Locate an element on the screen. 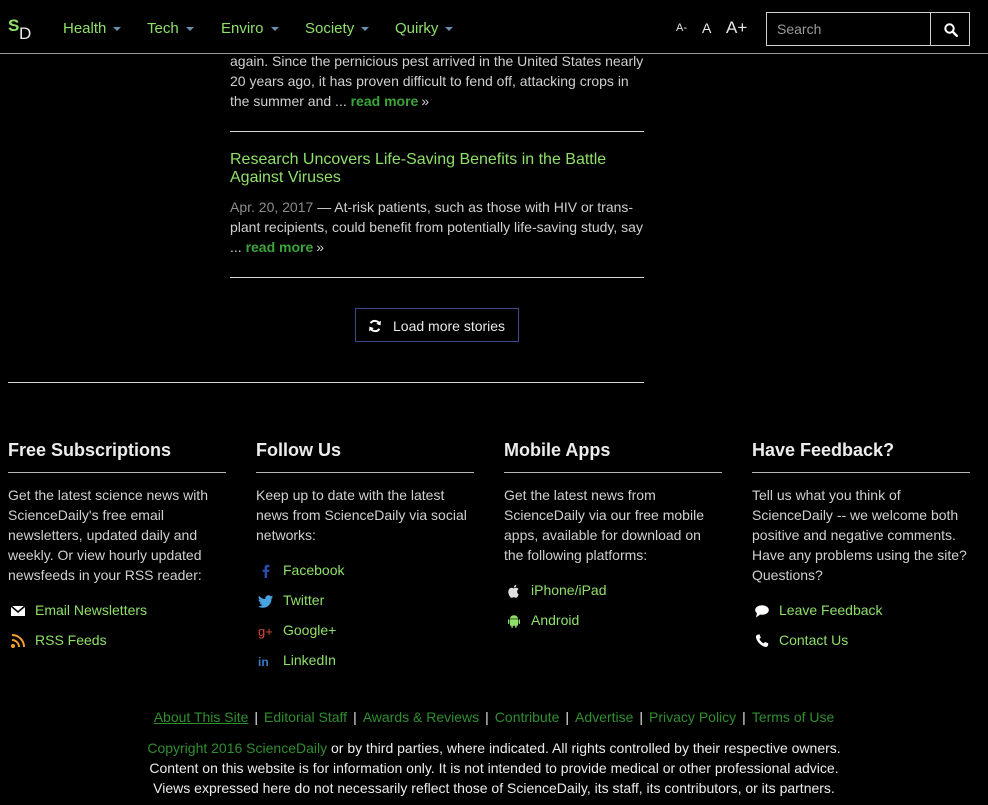  twitter-icon is located at coordinates (265, 601).